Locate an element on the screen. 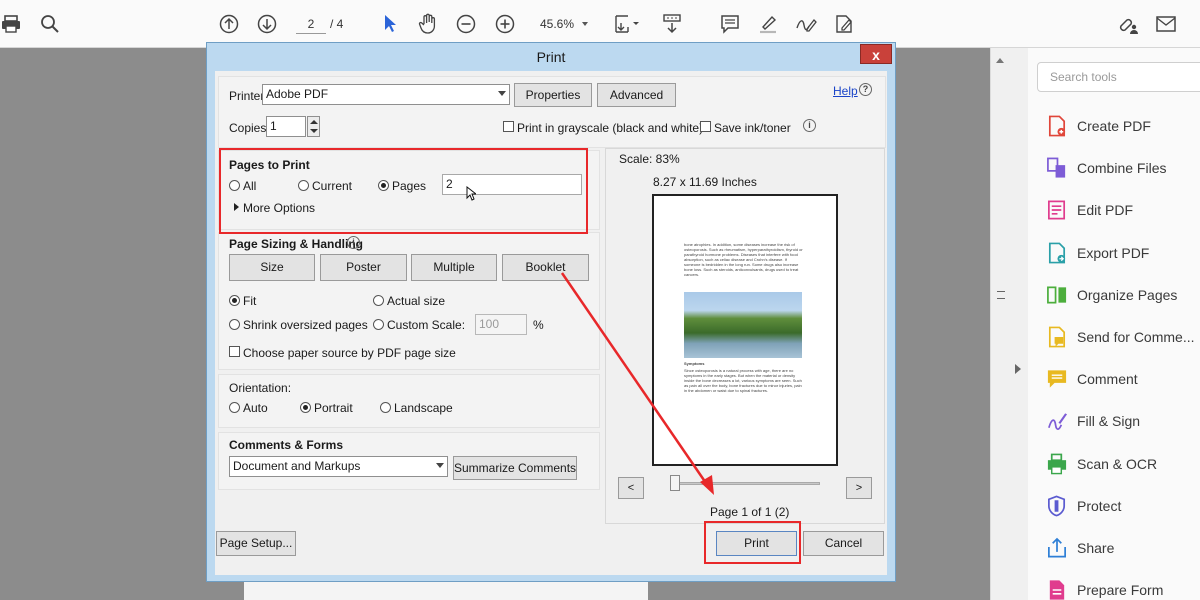  tool-create-pdf: Create PDF is located at coordinates (1123, 126).